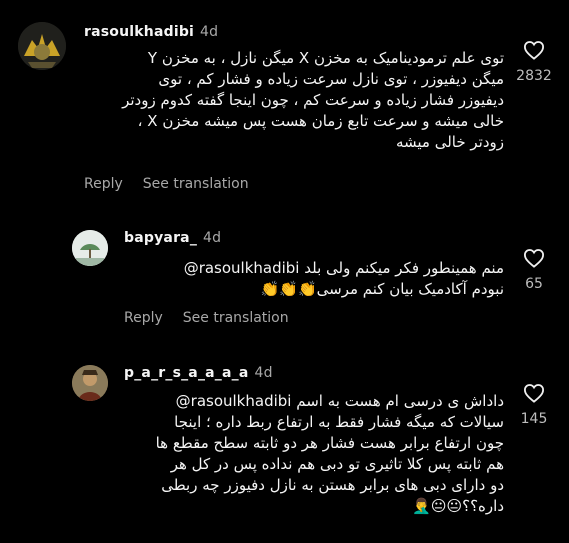  I want to click on username-text: bapyara_, so click(160, 238).